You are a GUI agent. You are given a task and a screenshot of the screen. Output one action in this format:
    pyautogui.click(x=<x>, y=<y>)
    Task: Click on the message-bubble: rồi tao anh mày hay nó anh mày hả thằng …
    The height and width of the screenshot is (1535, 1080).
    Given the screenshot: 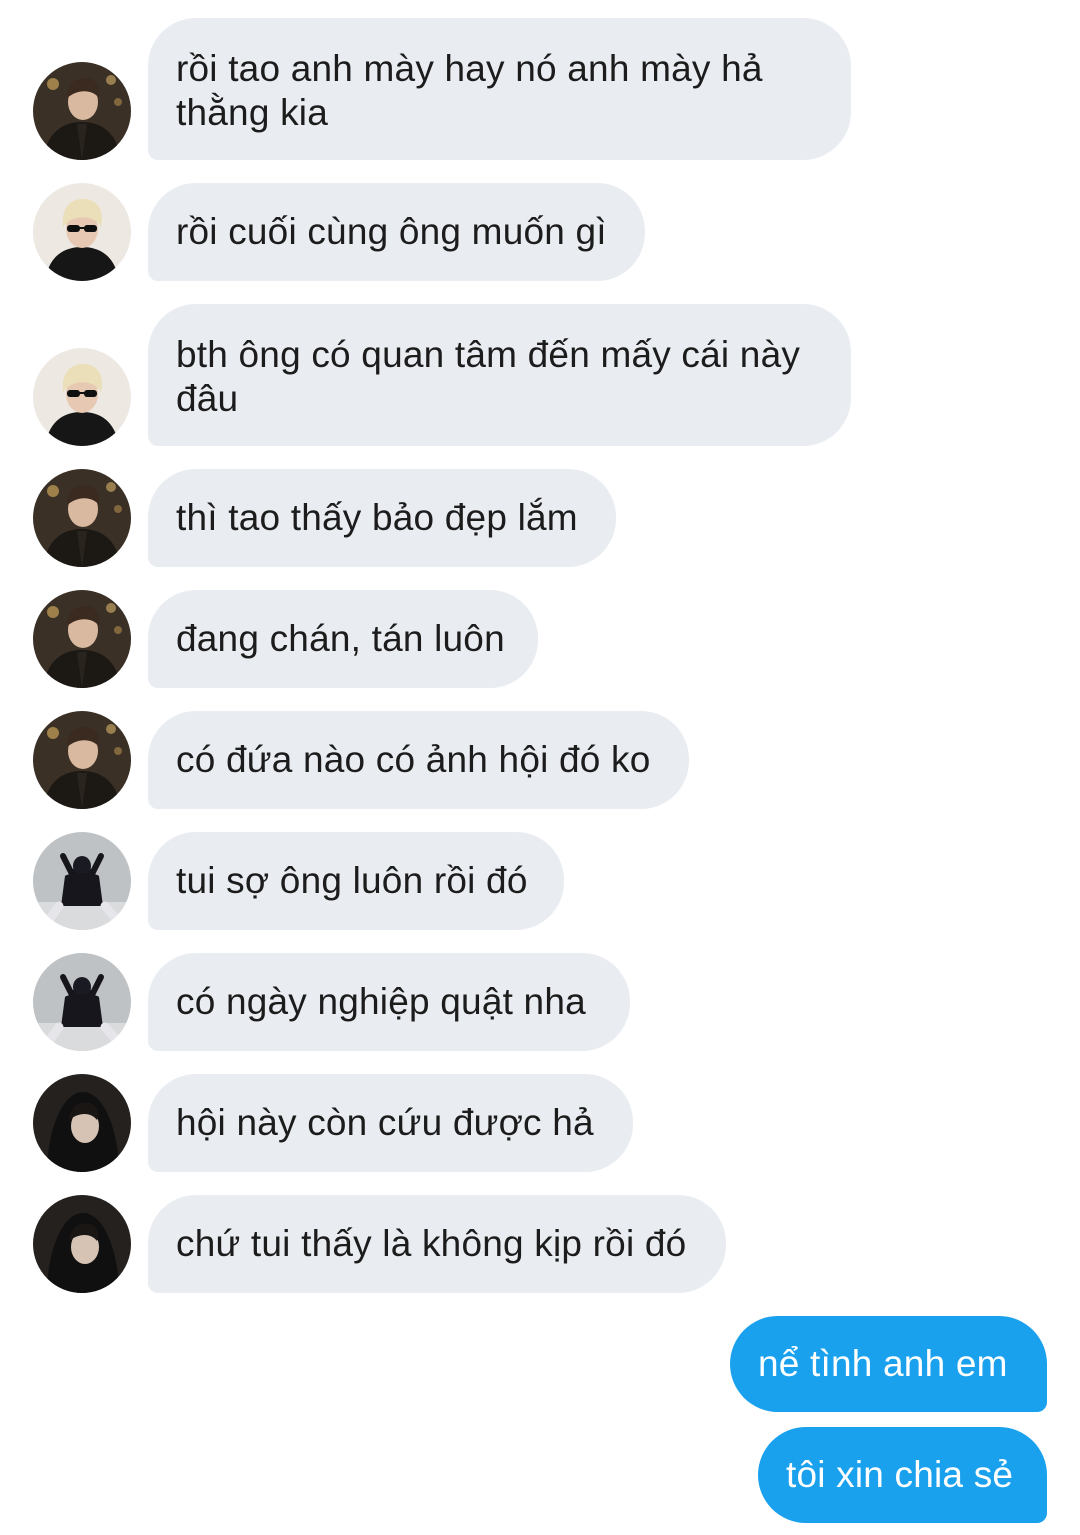 What is the action you would take?
    pyautogui.click(x=499, y=89)
    